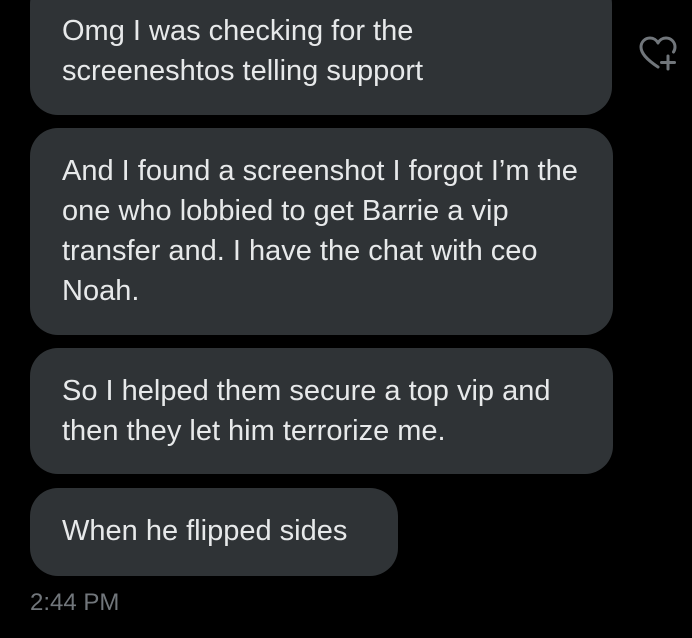  I want to click on add-reaction-button, so click(658, 54).